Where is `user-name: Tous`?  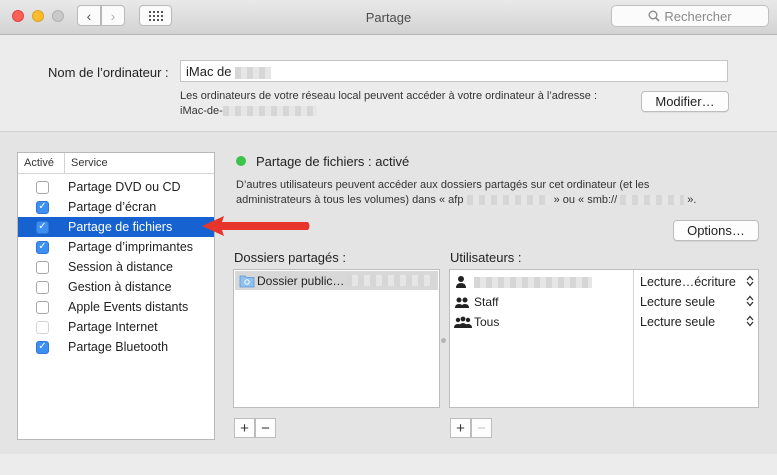
user-name: Tous is located at coordinates (487, 322).